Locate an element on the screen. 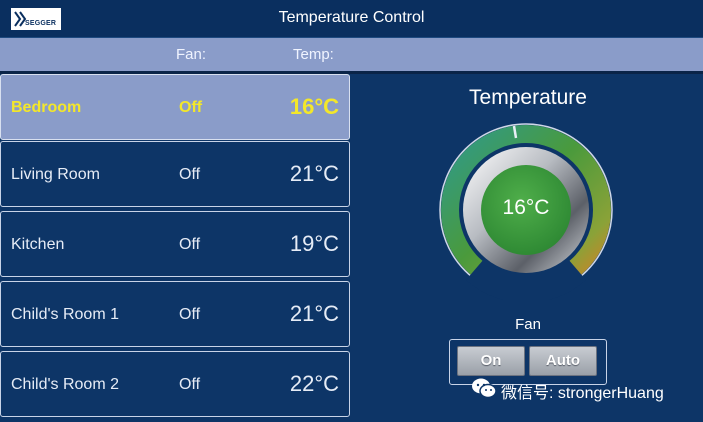 Image resolution: width=703 pixels, height=422 pixels. room-row-childs-room-1: Child's Room 1 Off 21°C is located at coordinates (175, 314).